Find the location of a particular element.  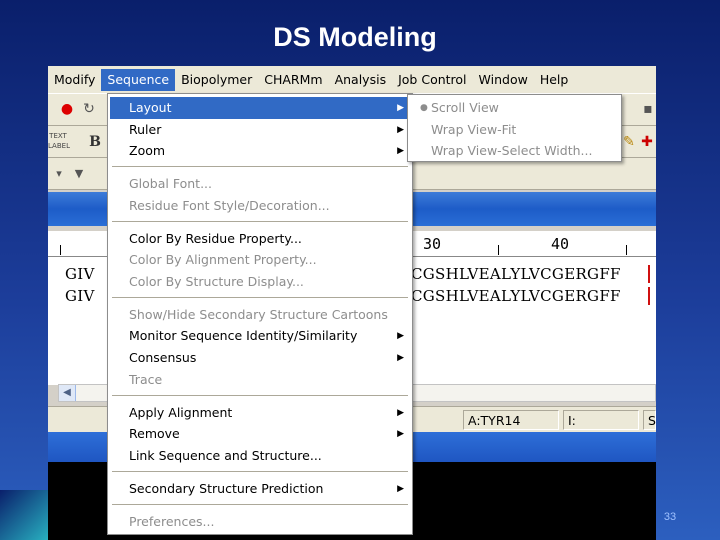

menu-biopolymer: Biopolymer is located at coordinates (216, 80).